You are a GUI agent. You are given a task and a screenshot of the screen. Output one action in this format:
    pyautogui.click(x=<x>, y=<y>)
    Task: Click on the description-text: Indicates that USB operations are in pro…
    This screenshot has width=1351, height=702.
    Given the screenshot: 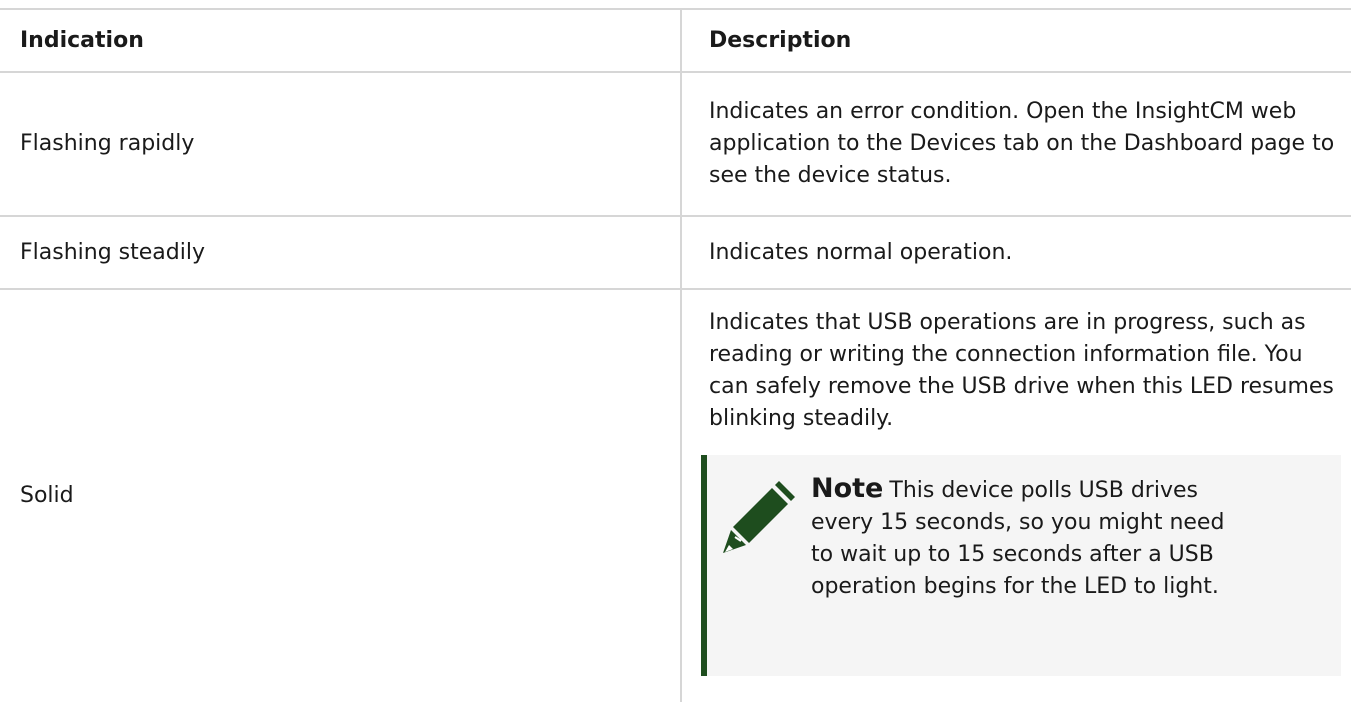 What is the action you would take?
    pyautogui.click(x=1021, y=370)
    